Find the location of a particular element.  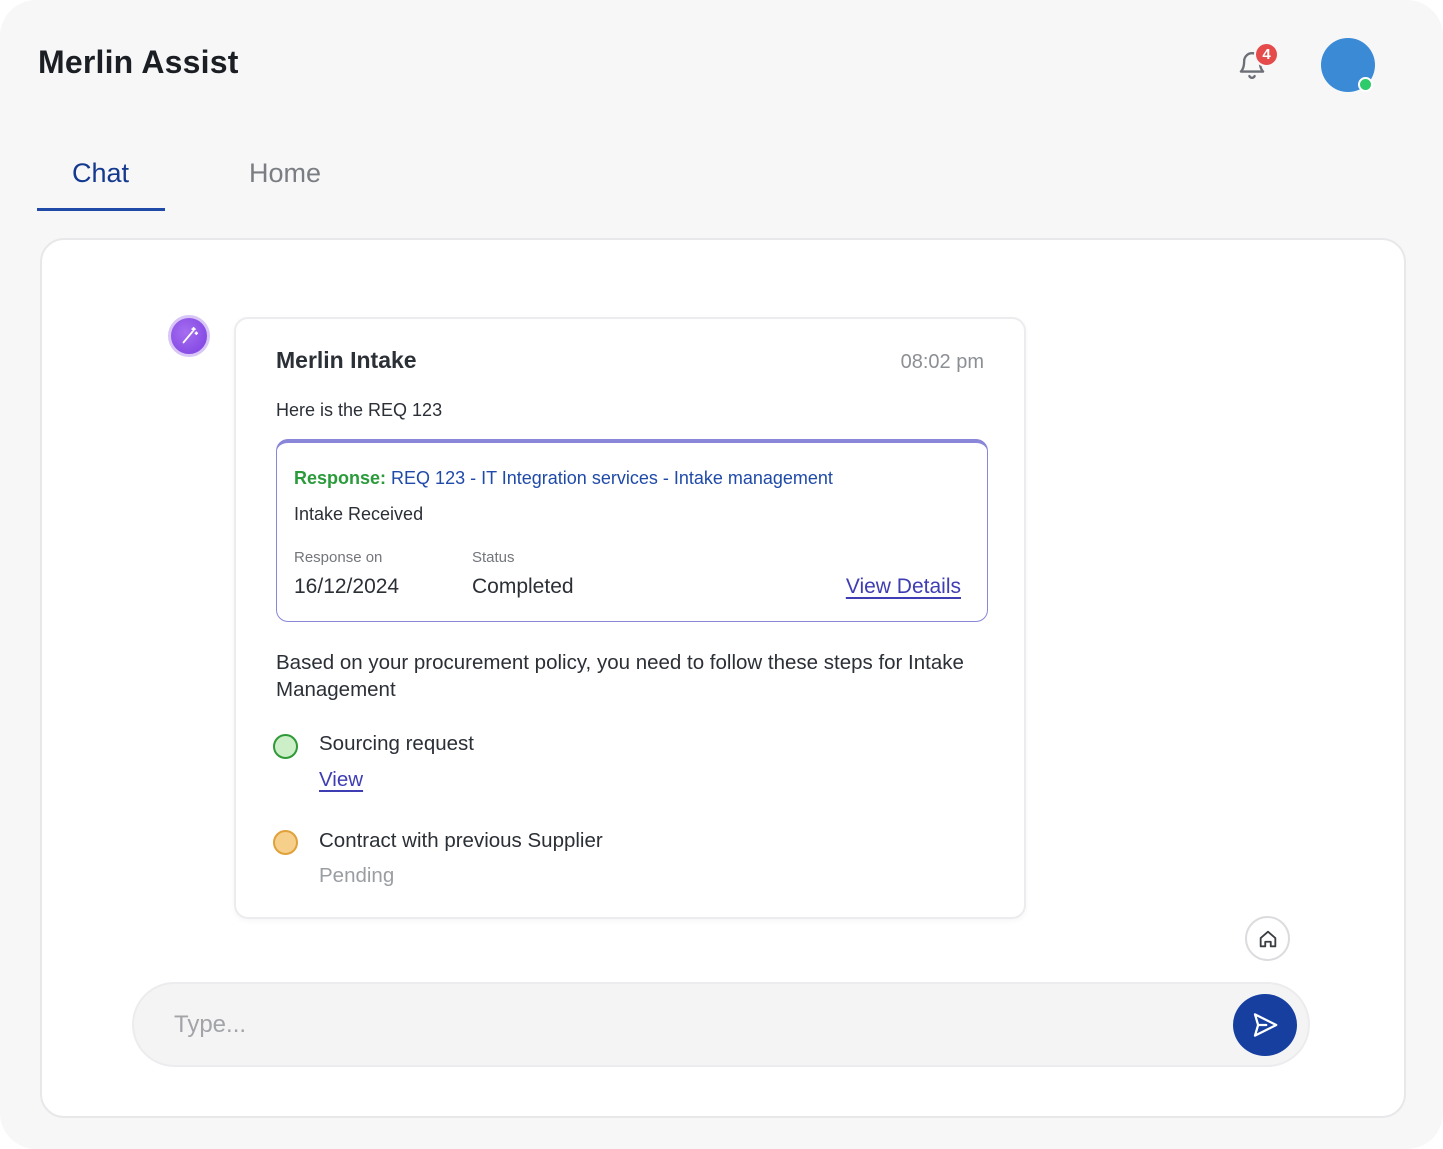

status-label: Status is located at coordinates (493, 557).